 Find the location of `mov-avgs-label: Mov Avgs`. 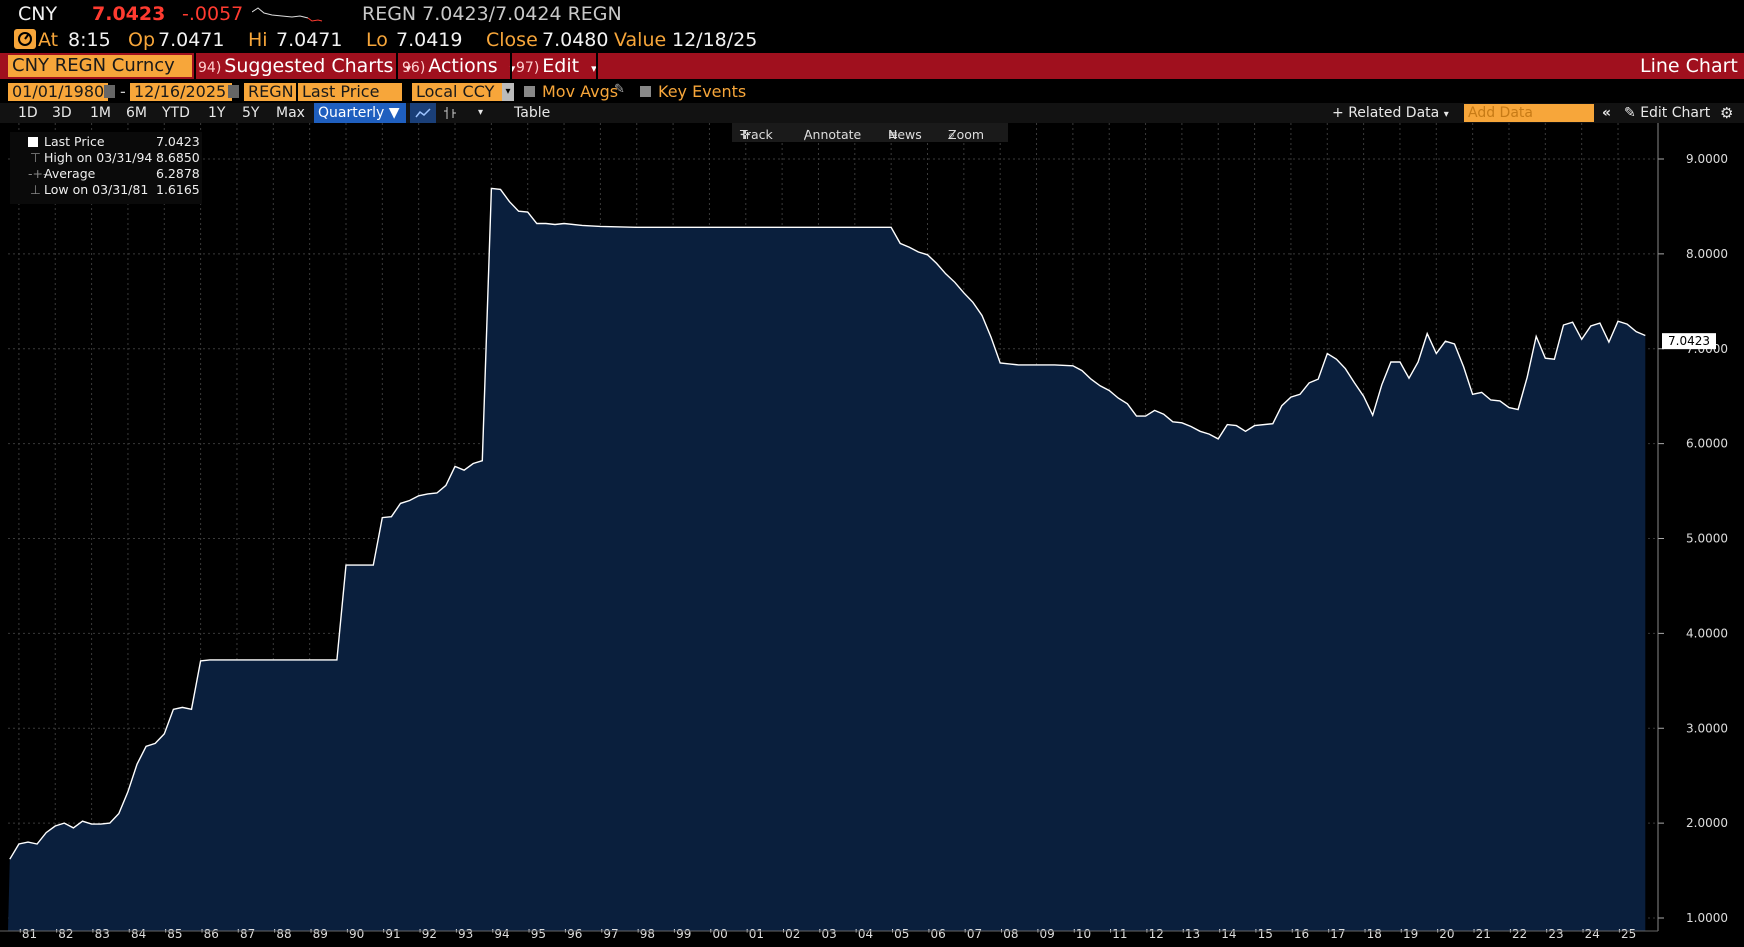

mov-avgs-label: Mov Avgs is located at coordinates (580, 91).